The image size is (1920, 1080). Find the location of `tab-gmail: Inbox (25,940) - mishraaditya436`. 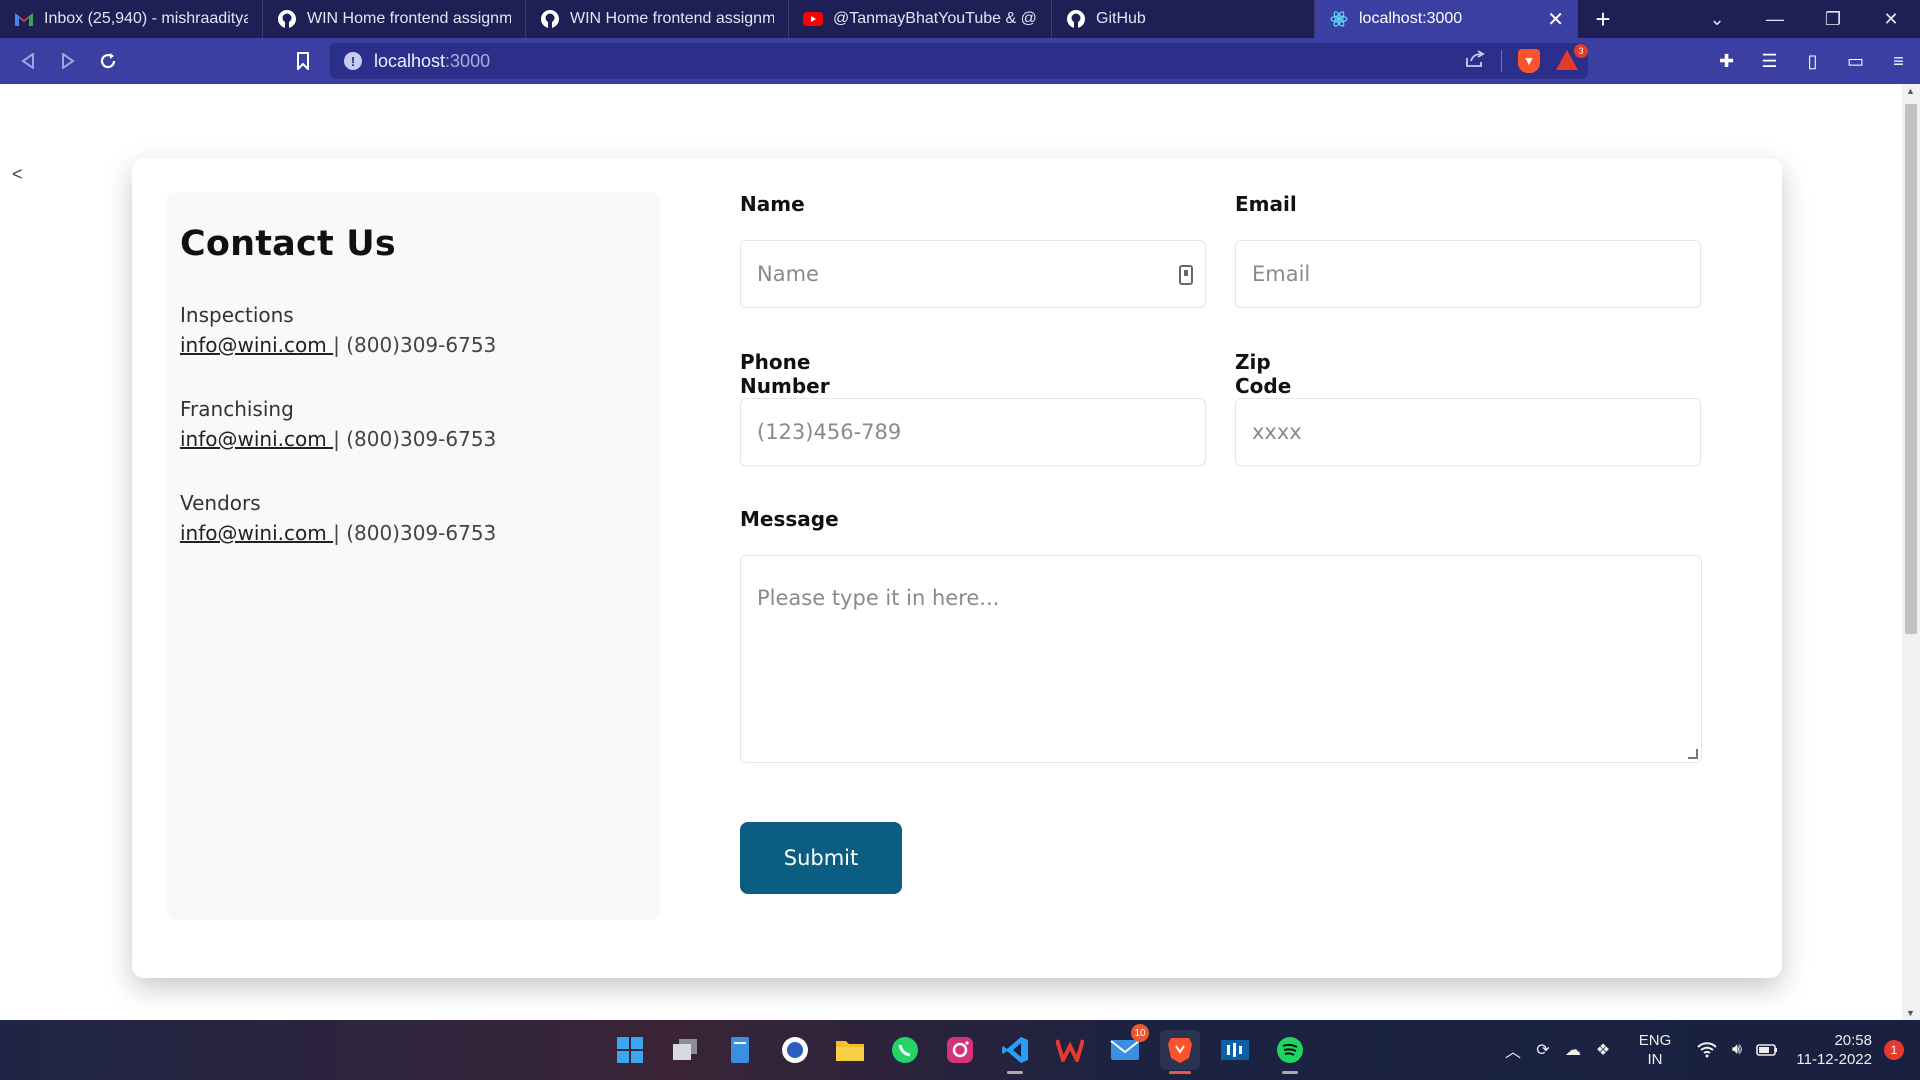

tab-gmail: Inbox (25,940) - mishraaditya436 is located at coordinates (131, 19).